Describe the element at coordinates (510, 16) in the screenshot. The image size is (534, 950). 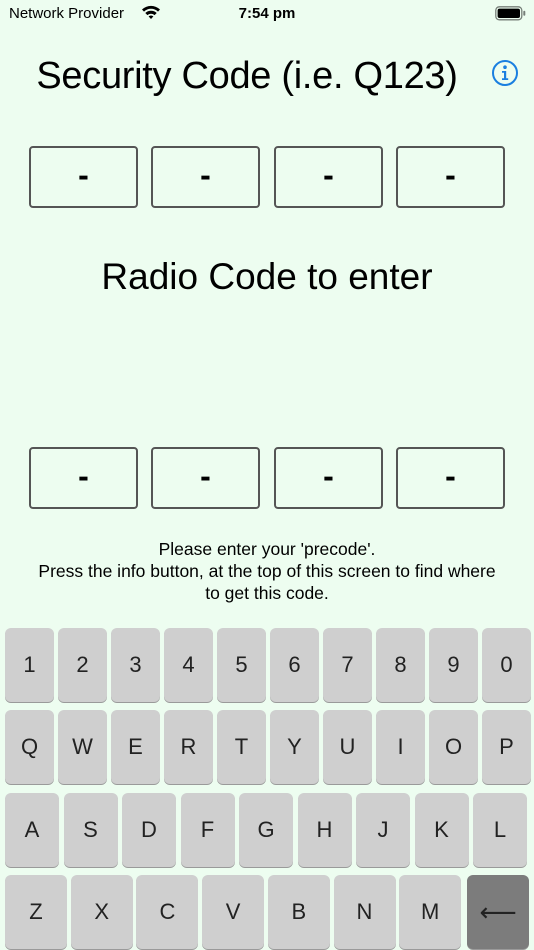
I see `battery-icon` at that location.